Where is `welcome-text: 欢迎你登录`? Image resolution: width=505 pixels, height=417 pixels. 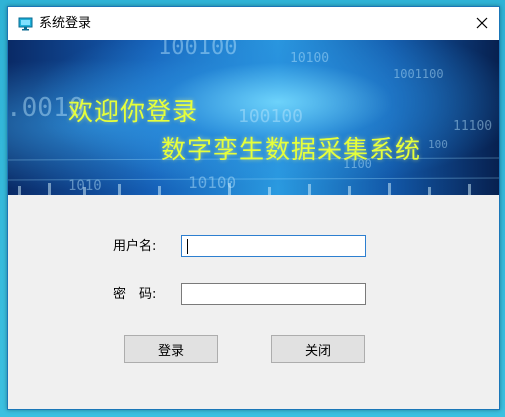 welcome-text: 欢迎你登录 is located at coordinates (133, 111).